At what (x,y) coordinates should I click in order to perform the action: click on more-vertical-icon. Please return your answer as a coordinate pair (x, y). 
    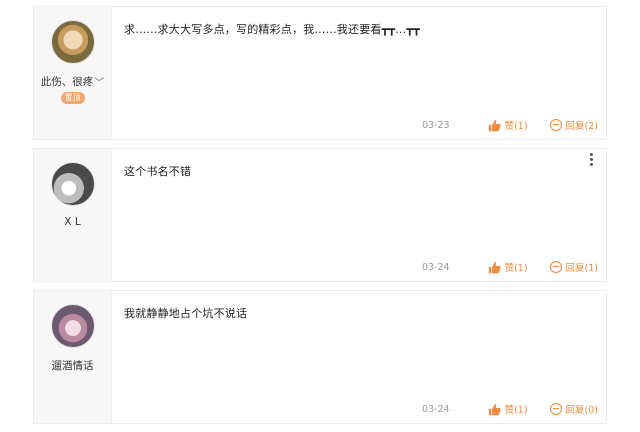
    Looking at the image, I should click on (591, 159).